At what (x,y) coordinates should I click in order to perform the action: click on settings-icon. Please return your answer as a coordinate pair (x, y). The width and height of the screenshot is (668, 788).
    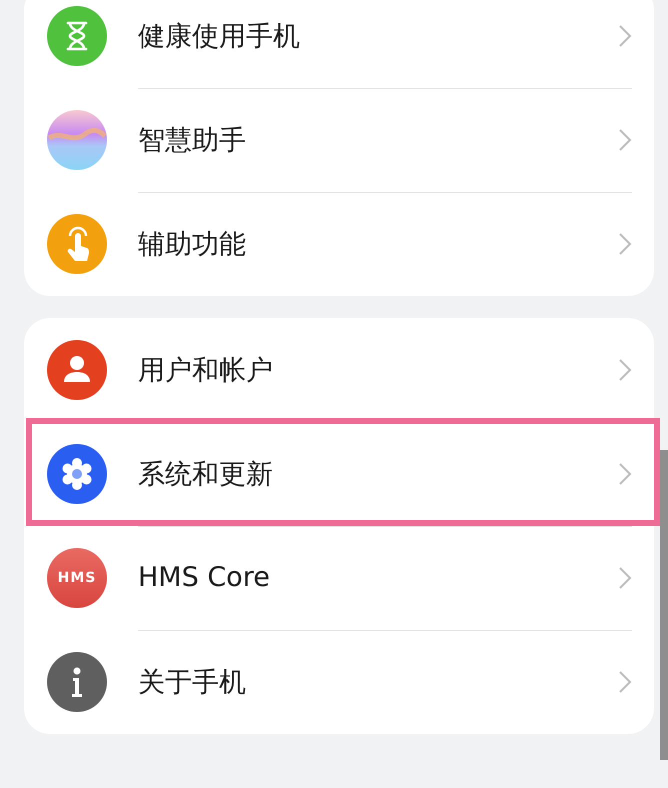
    Looking at the image, I should click on (77, 474).